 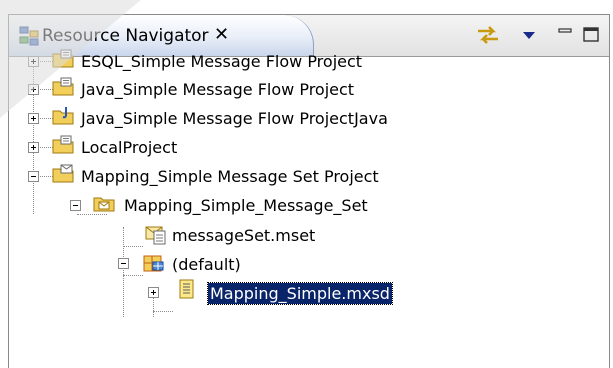 What do you see at coordinates (591, 35) in the screenshot?
I see `maximize-icon` at bounding box center [591, 35].